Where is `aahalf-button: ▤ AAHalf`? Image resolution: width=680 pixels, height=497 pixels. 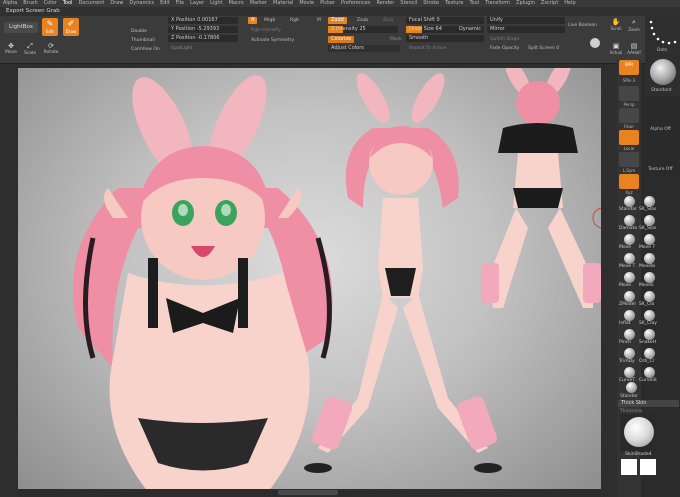
aahalf-button: ▤ AAHalf is located at coordinates (634, 50).